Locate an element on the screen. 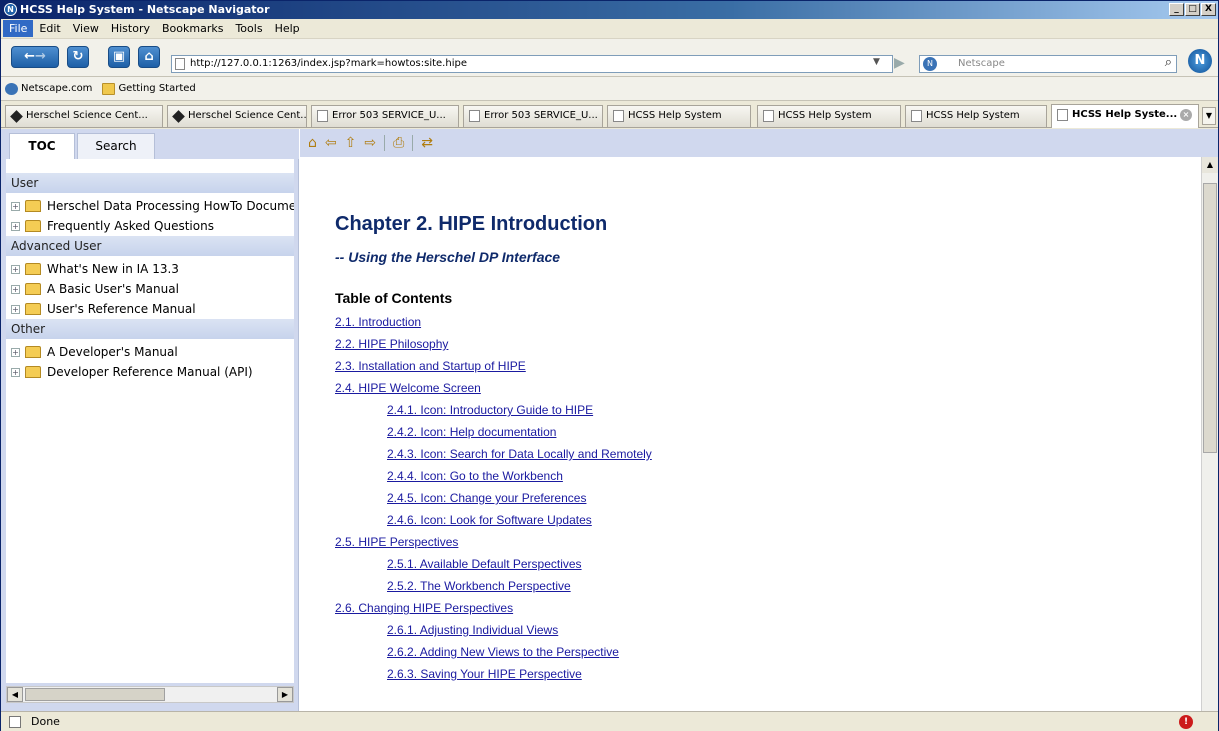 The width and height of the screenshot is (1219, 731). menu-view: View is located at coordinates (86, 28).